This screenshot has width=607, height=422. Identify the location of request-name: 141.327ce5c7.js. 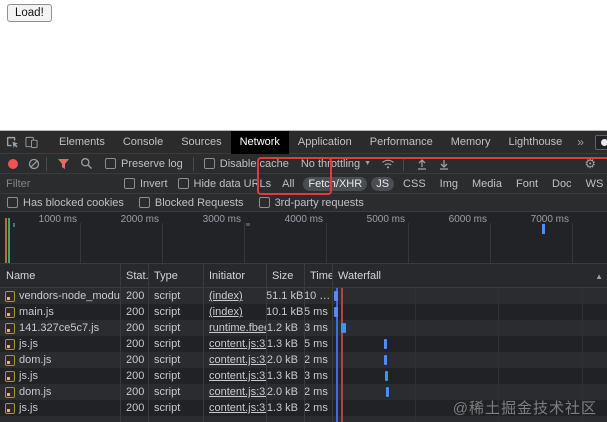
(59, 328).